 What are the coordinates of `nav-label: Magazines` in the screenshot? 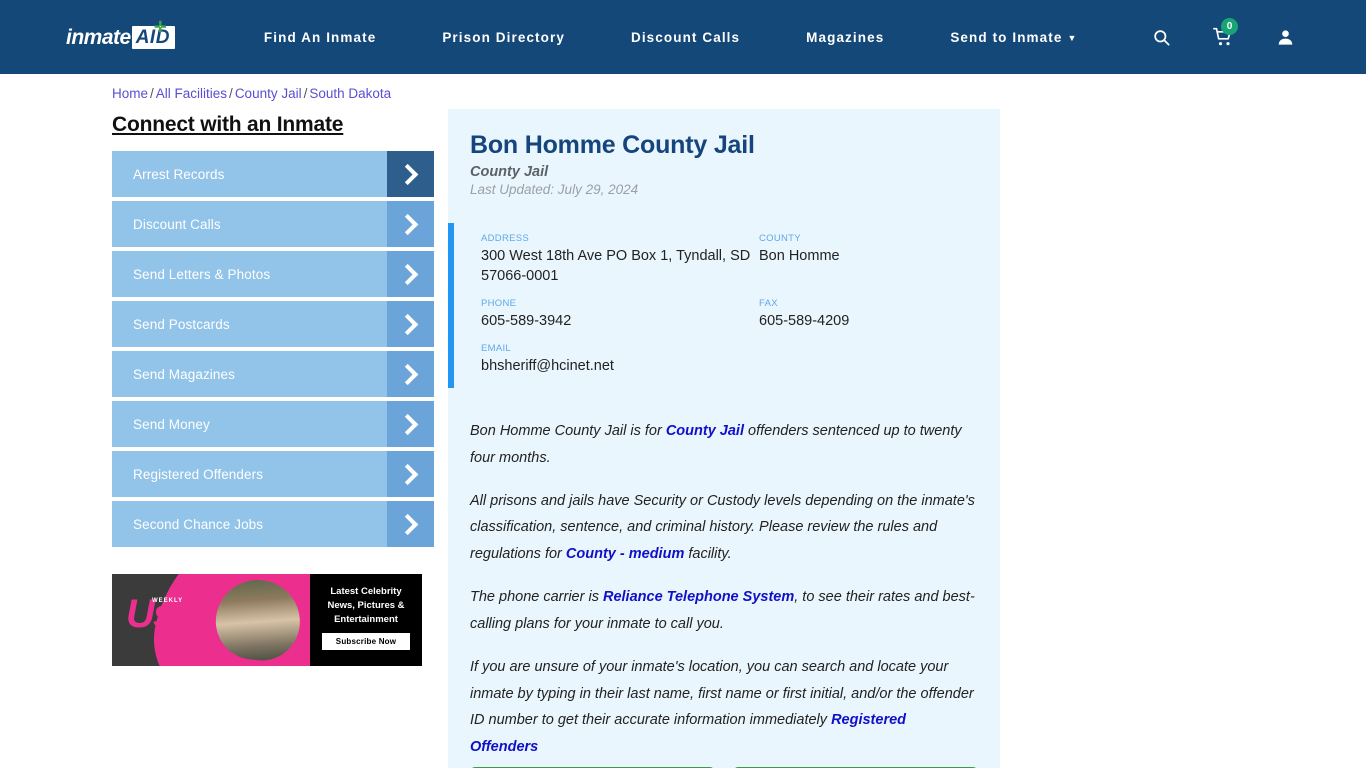 It's located at (845, 37).